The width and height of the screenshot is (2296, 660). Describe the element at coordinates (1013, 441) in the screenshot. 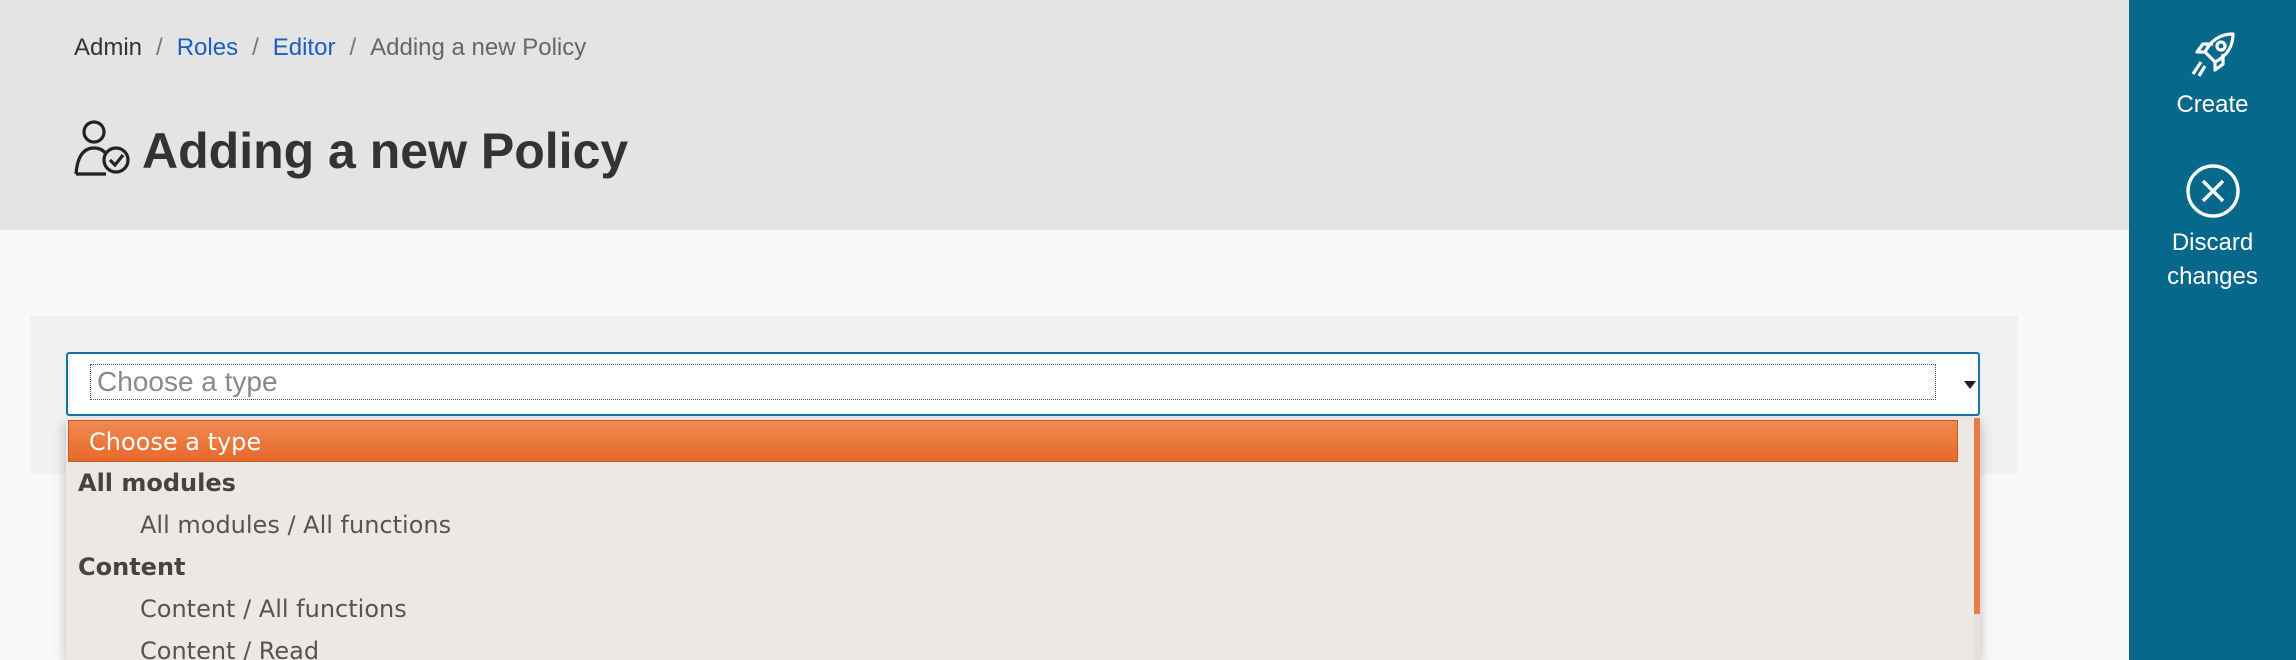

I see `option-choose-a-type: Choose a type` at that location.